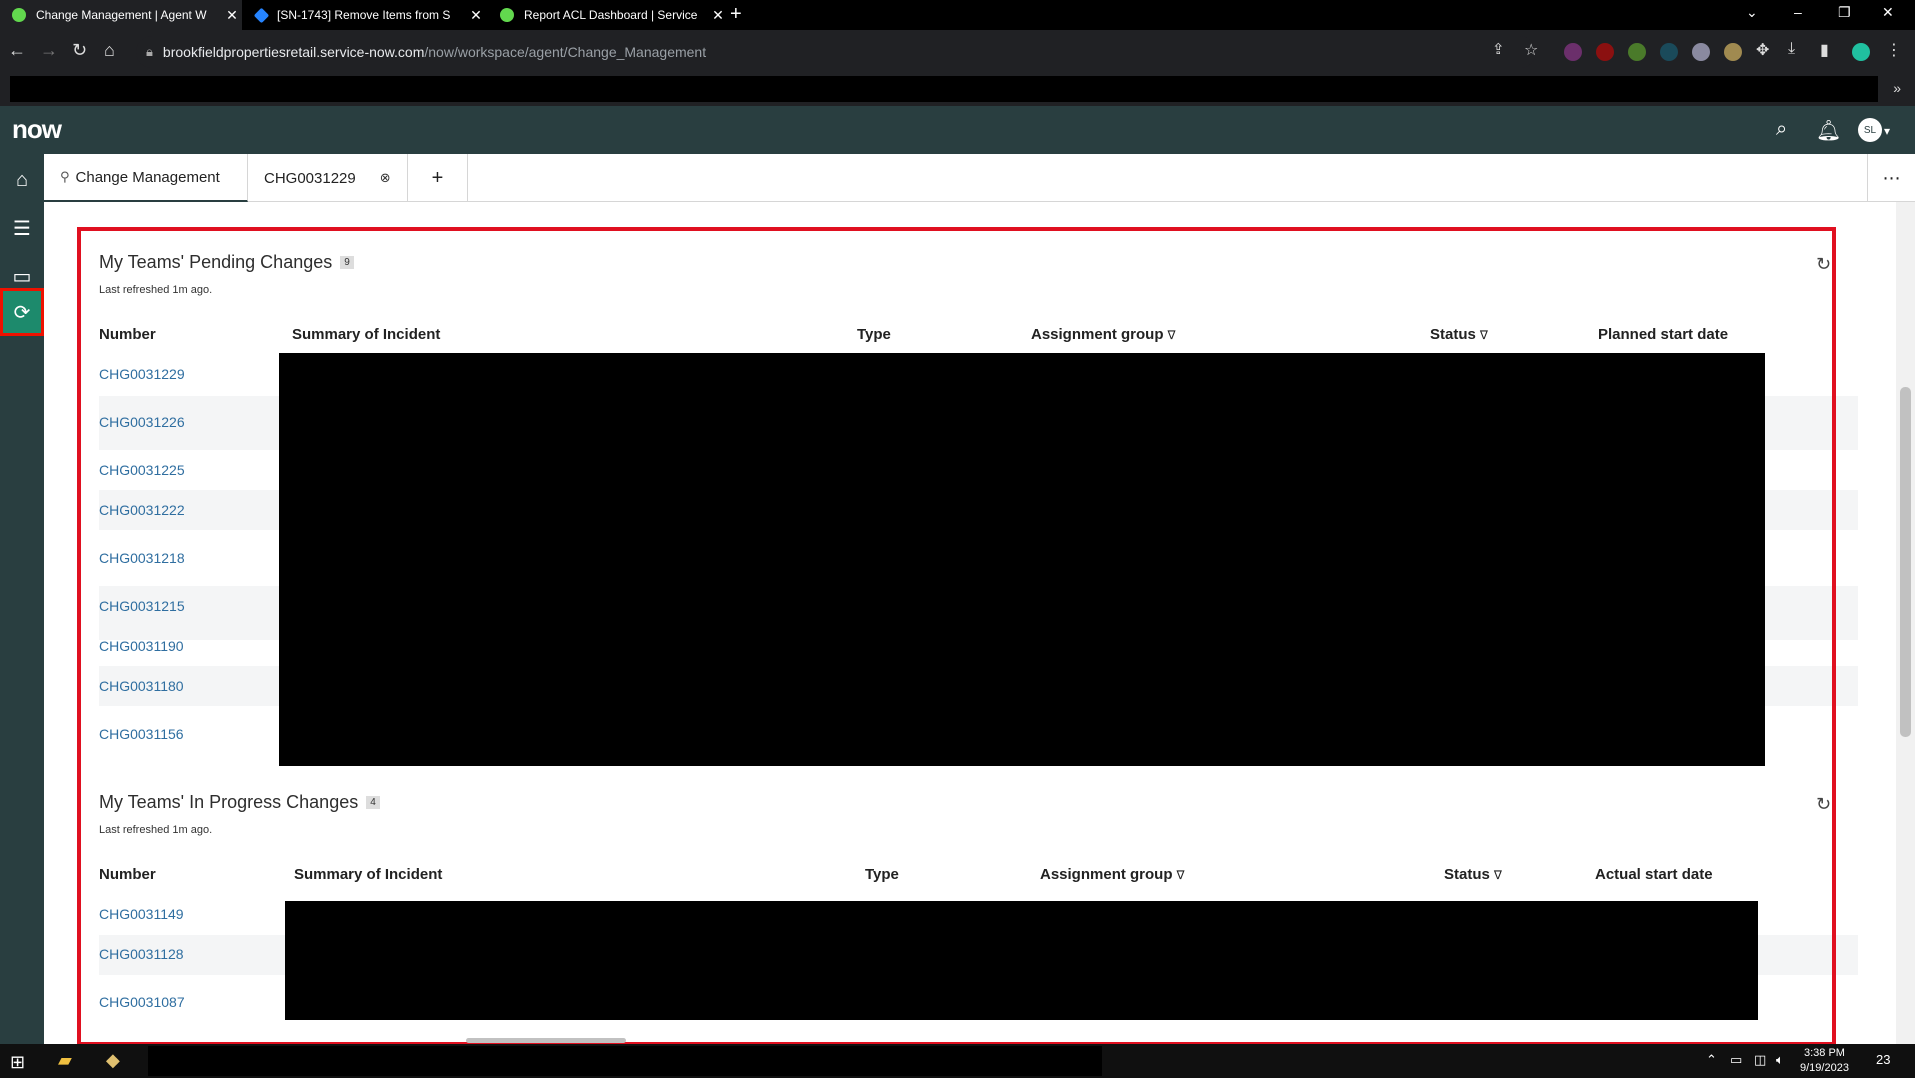 The height and width of the screenshot is (1078, 1915). Describe the element at coordinates (149, 51) in the screenshot. I see `lock-icon: 🔒︎` at that location.